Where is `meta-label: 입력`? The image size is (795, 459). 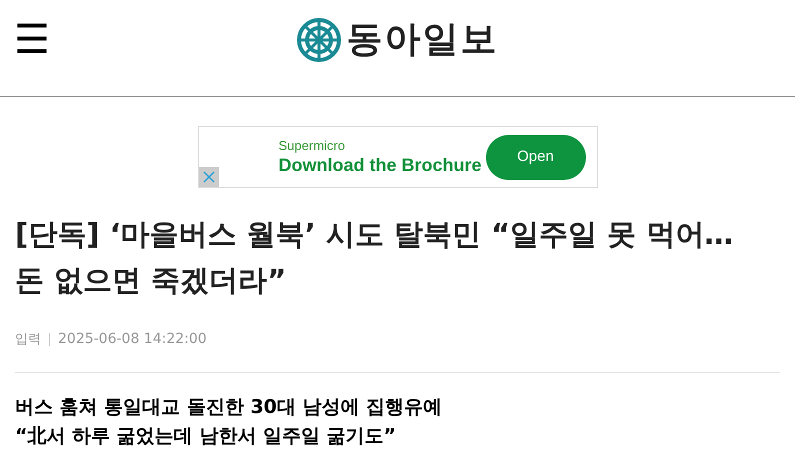
meta-label: 입력 is located at coordinates (28, 339).